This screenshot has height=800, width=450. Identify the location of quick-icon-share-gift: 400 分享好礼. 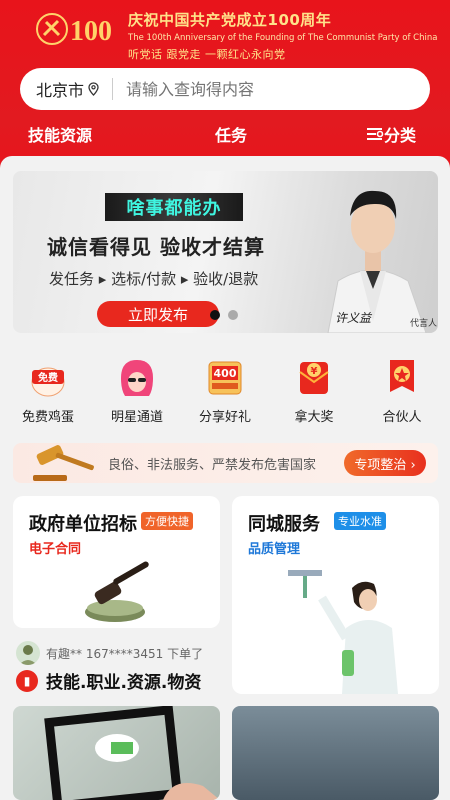
(225, 390).